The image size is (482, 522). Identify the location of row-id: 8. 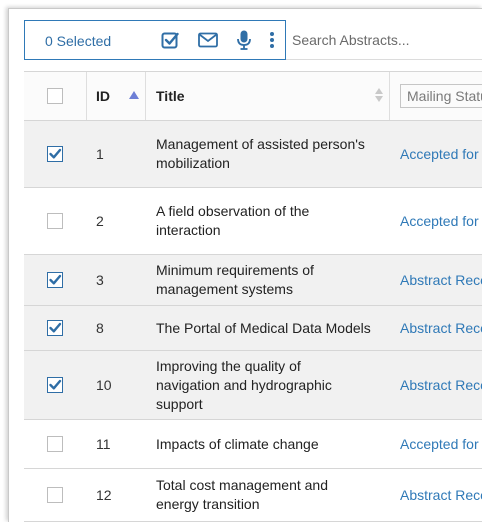
(100, 328).